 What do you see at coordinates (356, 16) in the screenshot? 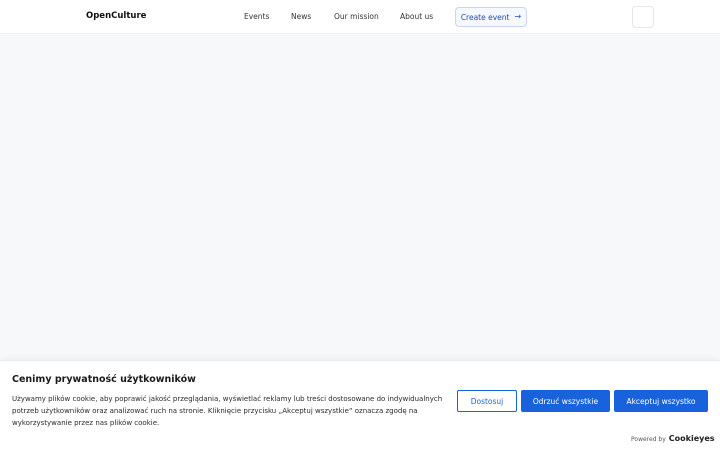
I see `nav-link-our-mission: Our mission` at bounding box center [356, 16].